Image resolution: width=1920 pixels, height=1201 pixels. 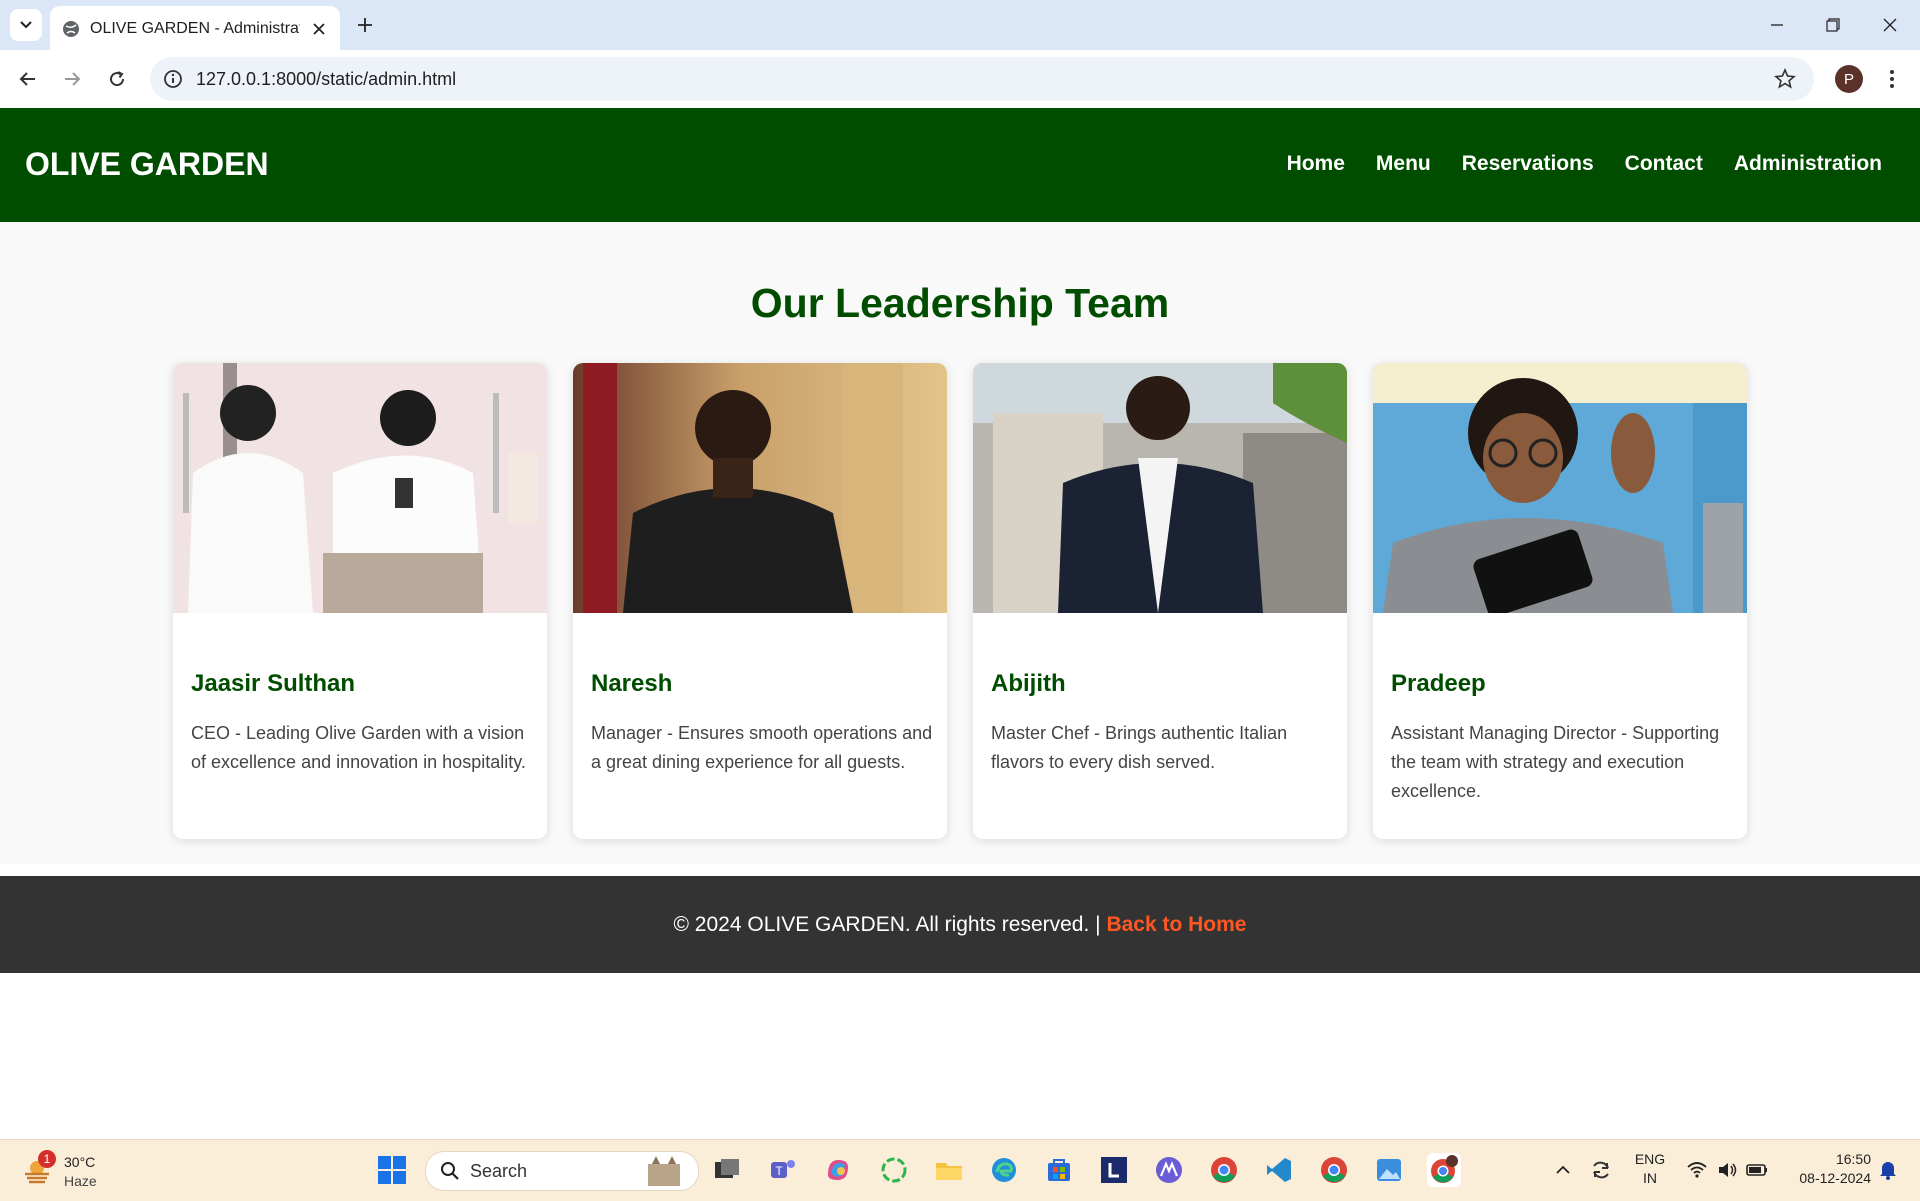 I want to click on taskbar-l-app, so click(x=1114, y=1170).